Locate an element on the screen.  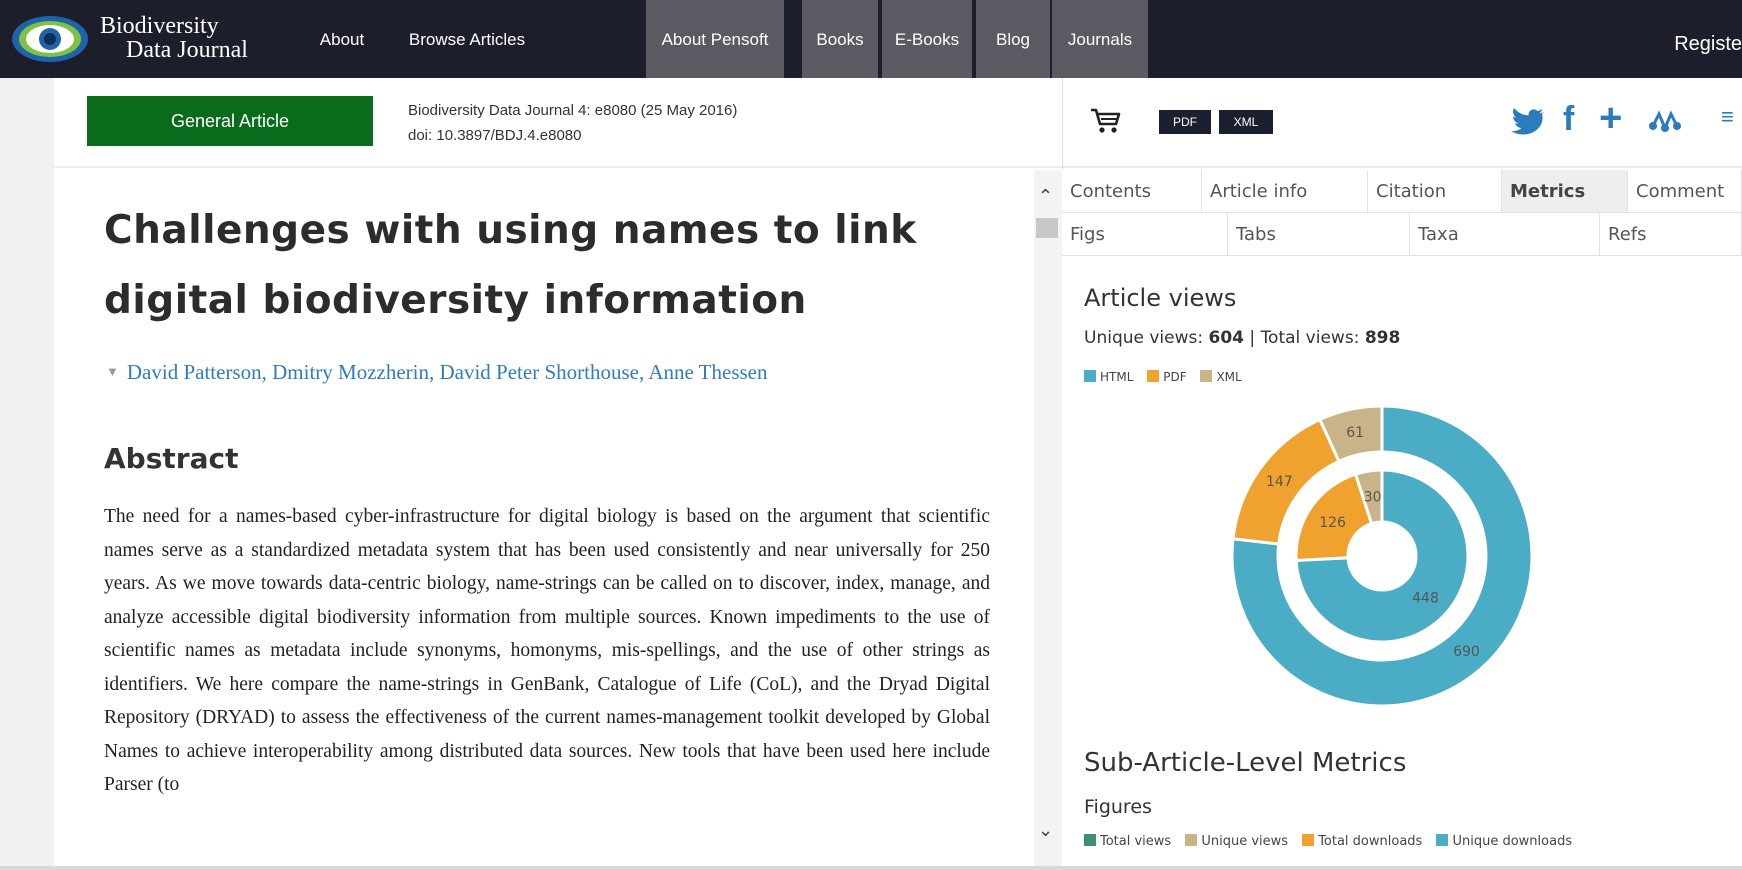
tab-metrics: Metrics is located at coordinates (1565, 191).